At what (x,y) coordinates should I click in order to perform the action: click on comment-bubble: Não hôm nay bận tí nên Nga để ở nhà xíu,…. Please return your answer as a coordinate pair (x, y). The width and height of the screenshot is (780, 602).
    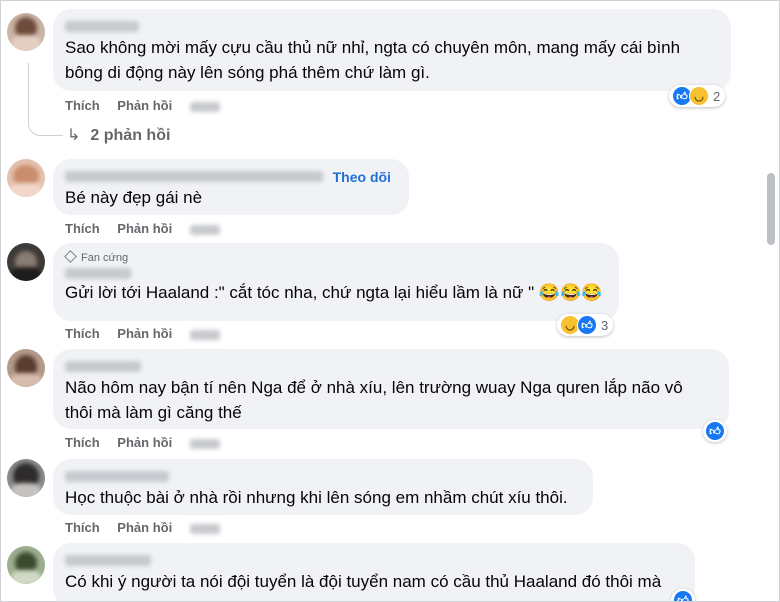
    Looking at the image, I should click on (391, 389).